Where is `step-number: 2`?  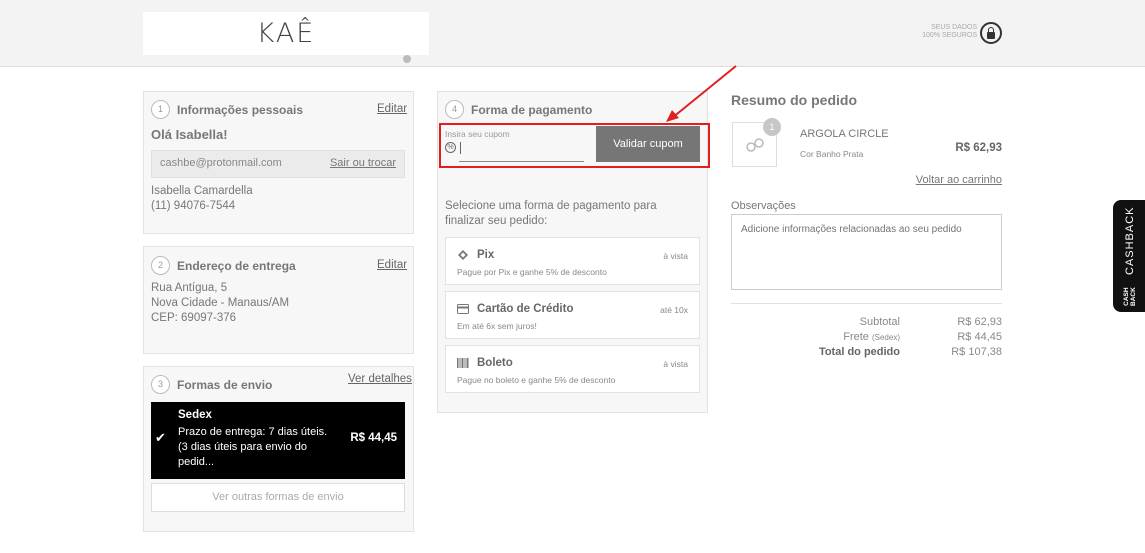
step-number: 2 is located at coordinates (160, 265).